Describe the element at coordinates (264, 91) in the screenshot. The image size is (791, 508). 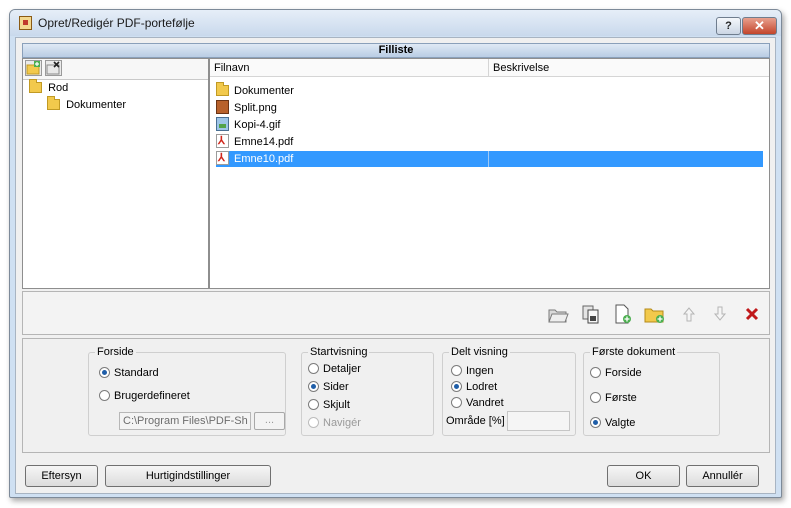
I see `file-name: Dokumenter` at that location.